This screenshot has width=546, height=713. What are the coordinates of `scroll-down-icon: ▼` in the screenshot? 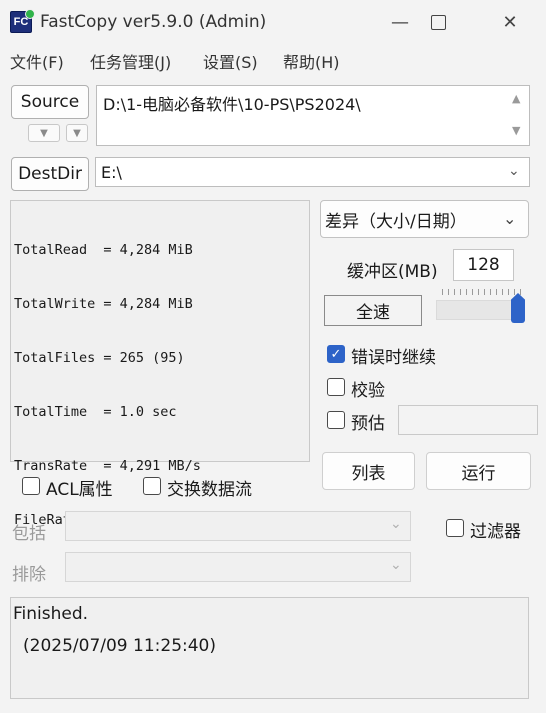 It's located at (516, 130).